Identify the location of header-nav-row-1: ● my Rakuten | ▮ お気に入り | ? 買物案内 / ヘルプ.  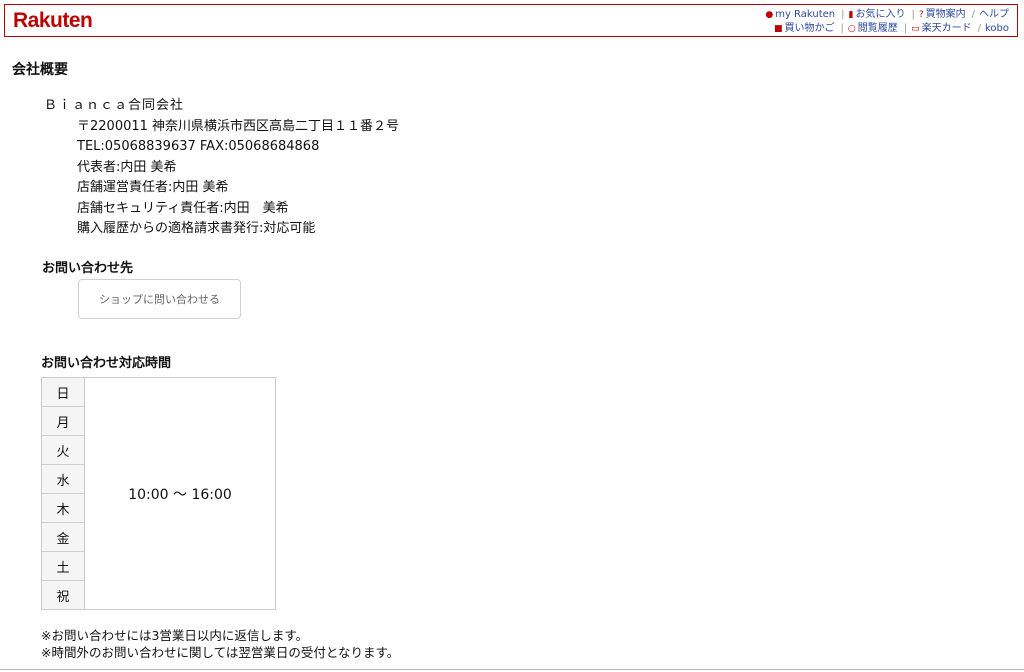
(885, 15).